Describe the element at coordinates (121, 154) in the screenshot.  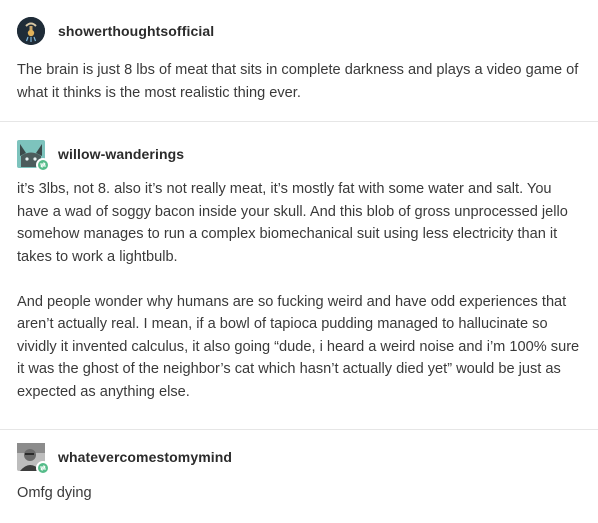
I see `username-link: willow-wanderings` at that location.